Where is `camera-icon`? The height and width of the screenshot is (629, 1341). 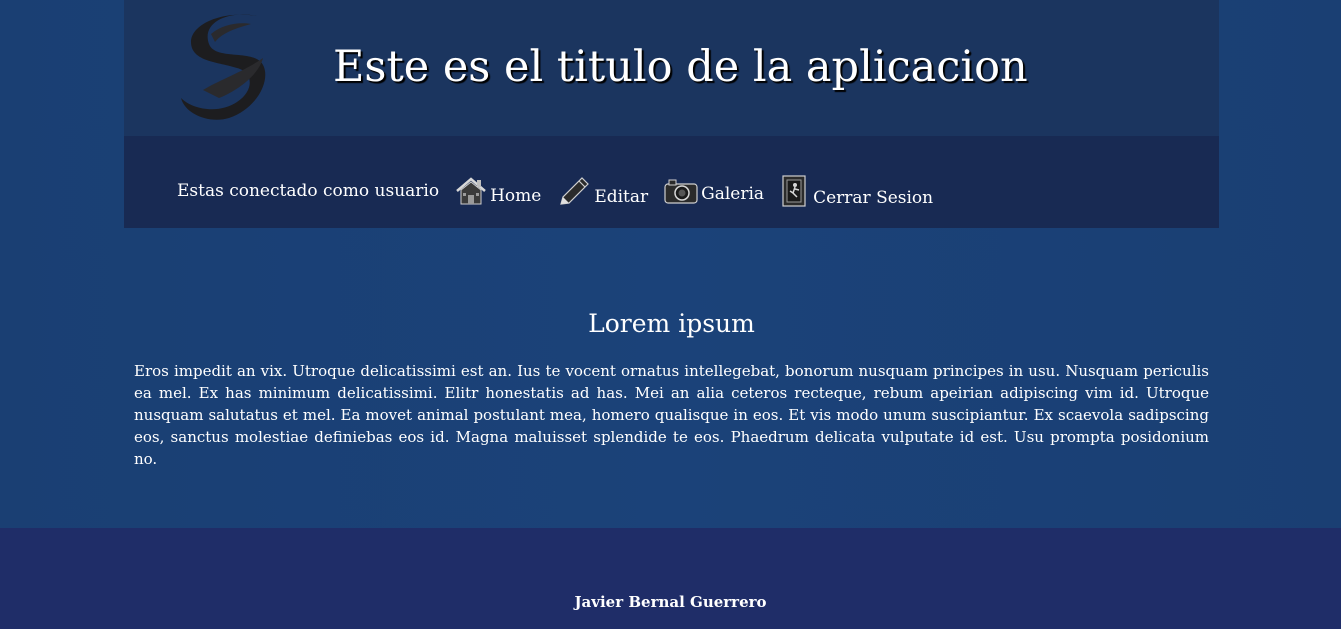 camera-icon is located at coordinates (681, 191).